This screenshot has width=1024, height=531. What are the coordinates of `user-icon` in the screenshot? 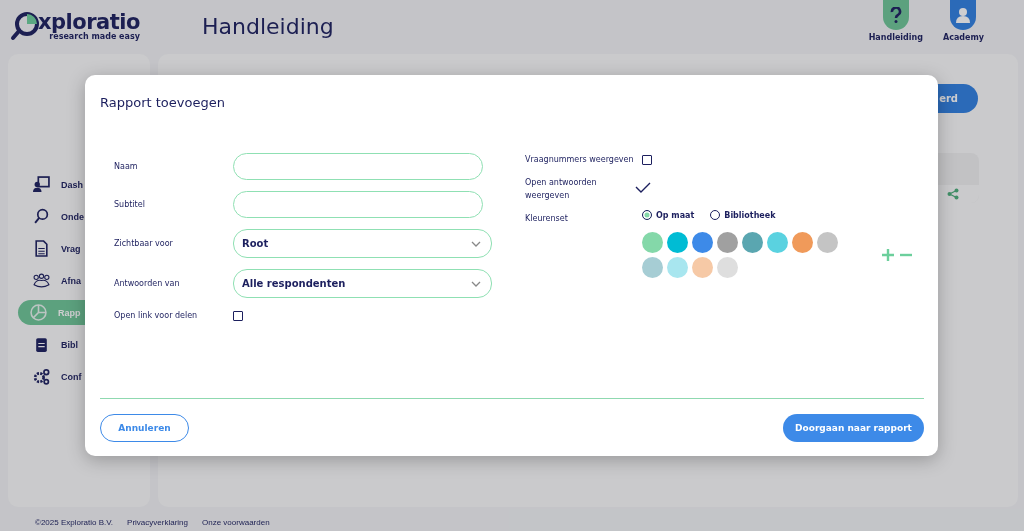 It's located at (963, 15).